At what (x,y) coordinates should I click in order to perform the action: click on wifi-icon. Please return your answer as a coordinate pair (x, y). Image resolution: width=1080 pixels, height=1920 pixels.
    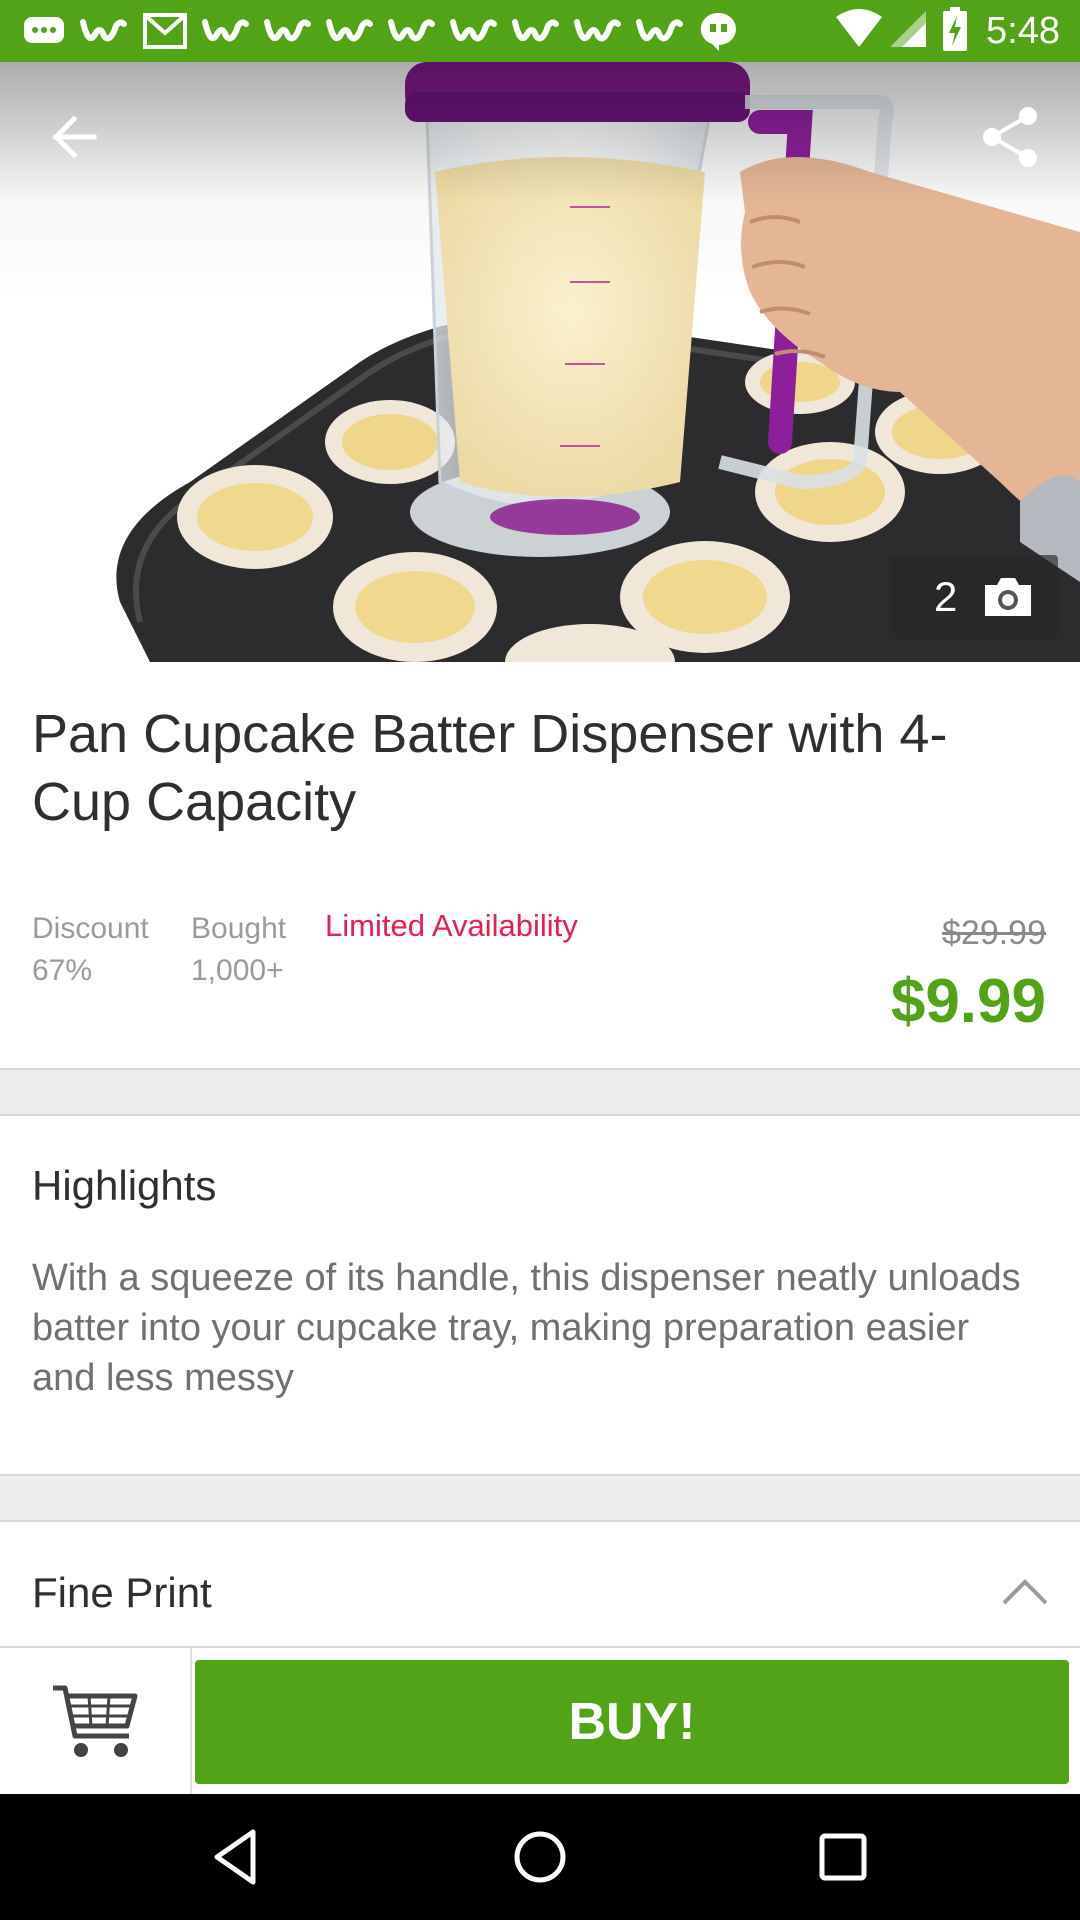
    Looking at the image, I should click on (859, 31).